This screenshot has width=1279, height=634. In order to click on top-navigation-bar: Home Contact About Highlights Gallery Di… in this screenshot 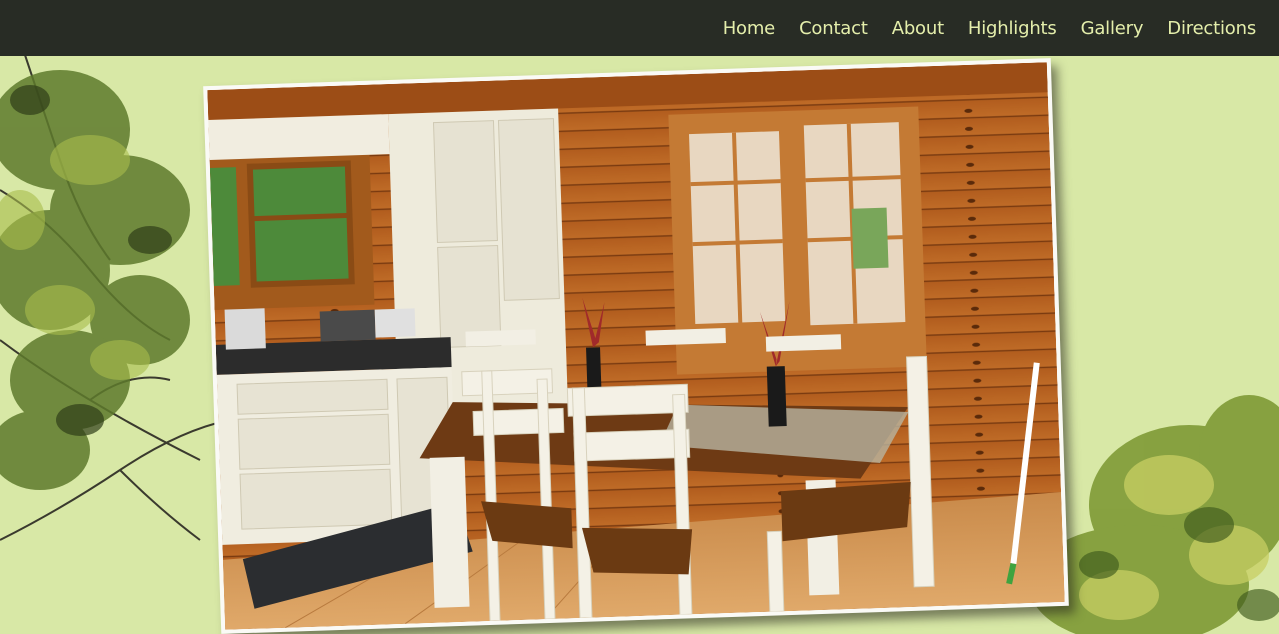, I will do `click(639, 28)`.